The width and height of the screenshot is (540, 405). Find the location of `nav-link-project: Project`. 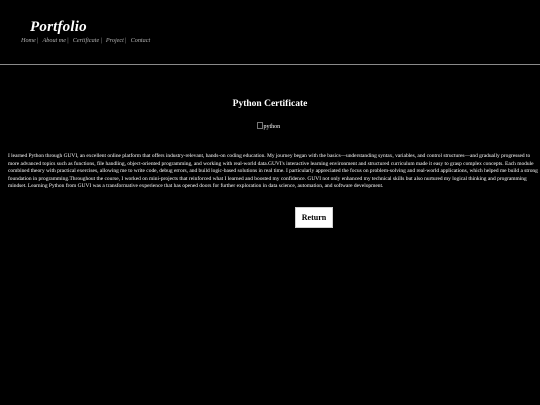

nav-link-project: Project is located at coordinates (115, 40).